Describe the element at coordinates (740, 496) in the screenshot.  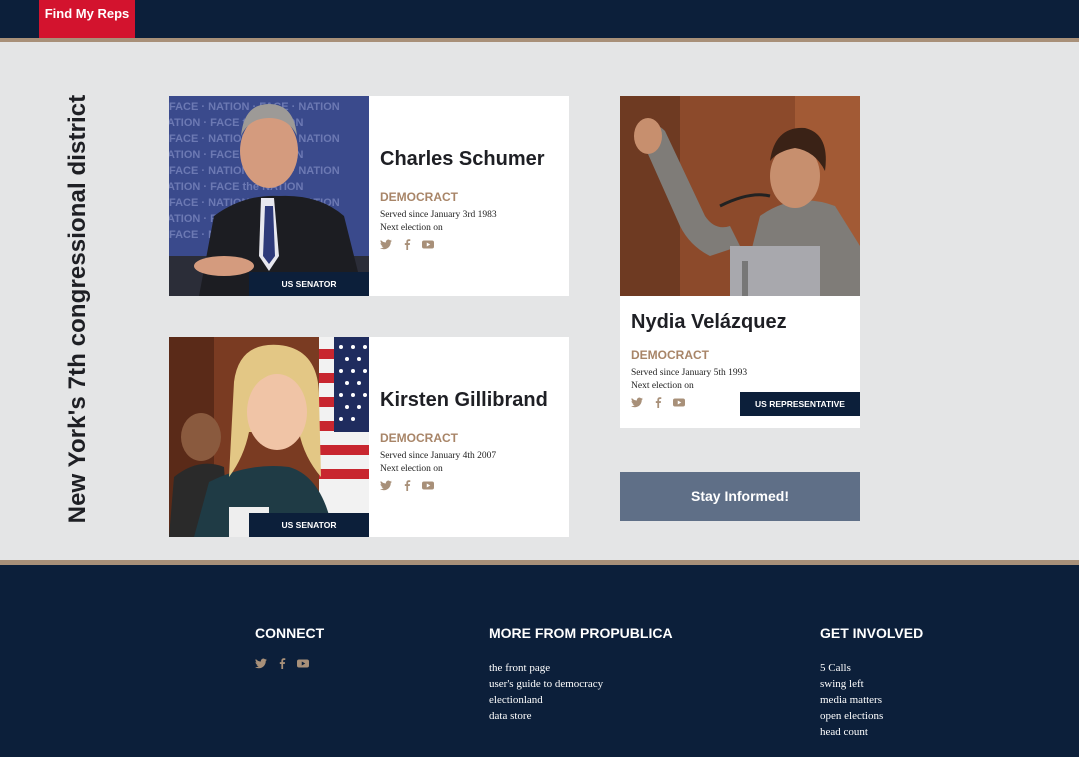
I see `stay-informed-button: Stay Informed!` at that location.